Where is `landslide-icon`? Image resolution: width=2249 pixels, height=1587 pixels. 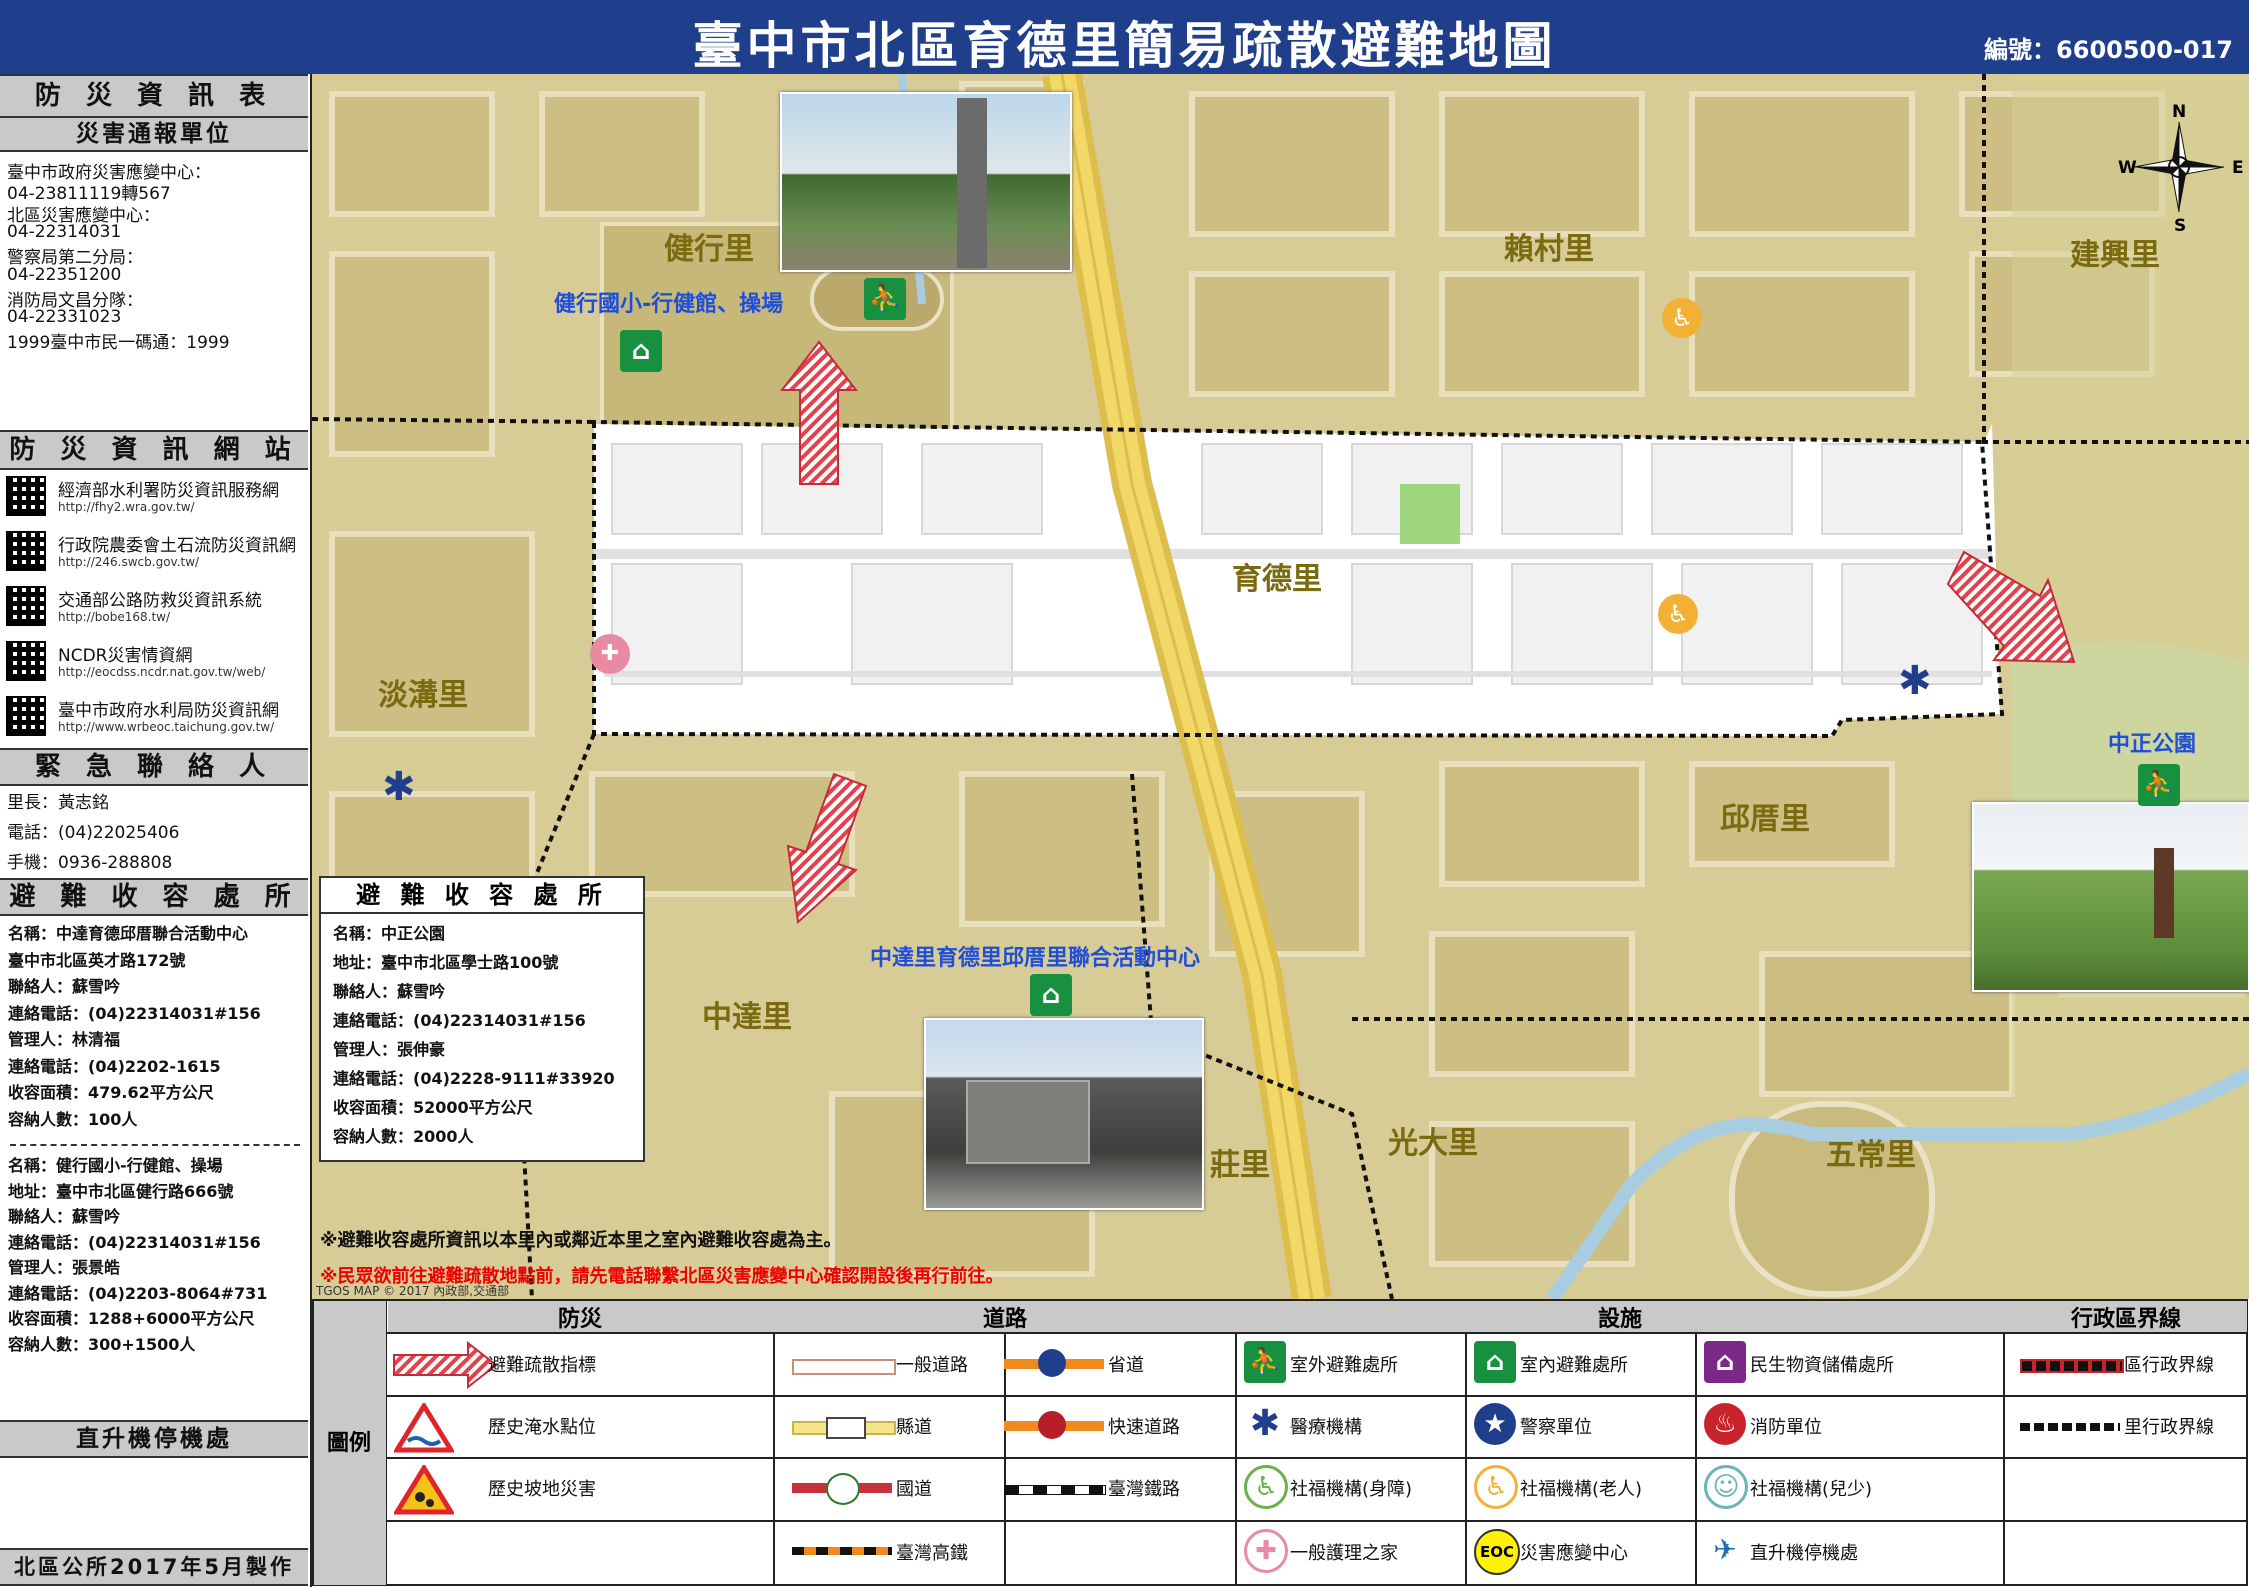 landslide-icon is located at coordinates (424, 1490).